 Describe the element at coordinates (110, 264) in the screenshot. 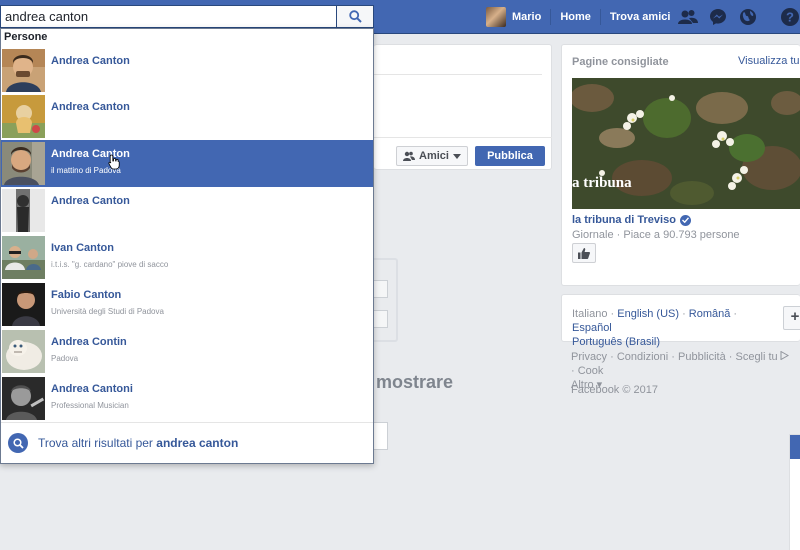

I see `result-subtitle: i.t.i.s. "g. cardano" piove di sacco` at that location.